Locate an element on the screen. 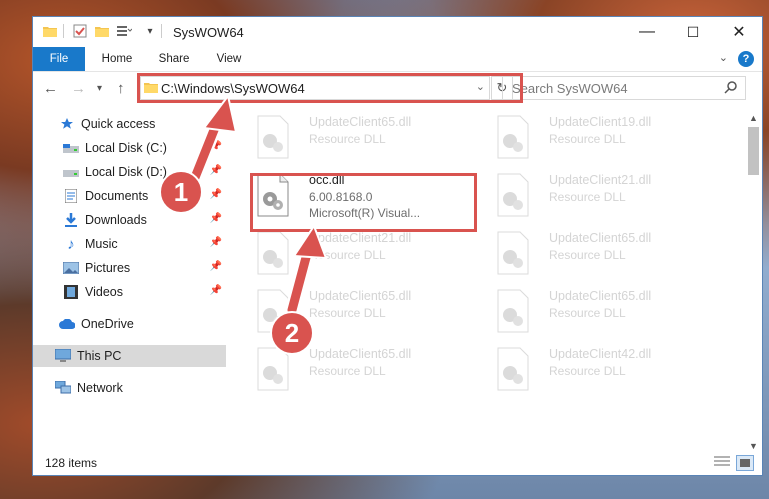 Image resolution: width=769 pixels, height=499 pixels. new-folder-icon is located at coordinates (102, 31).